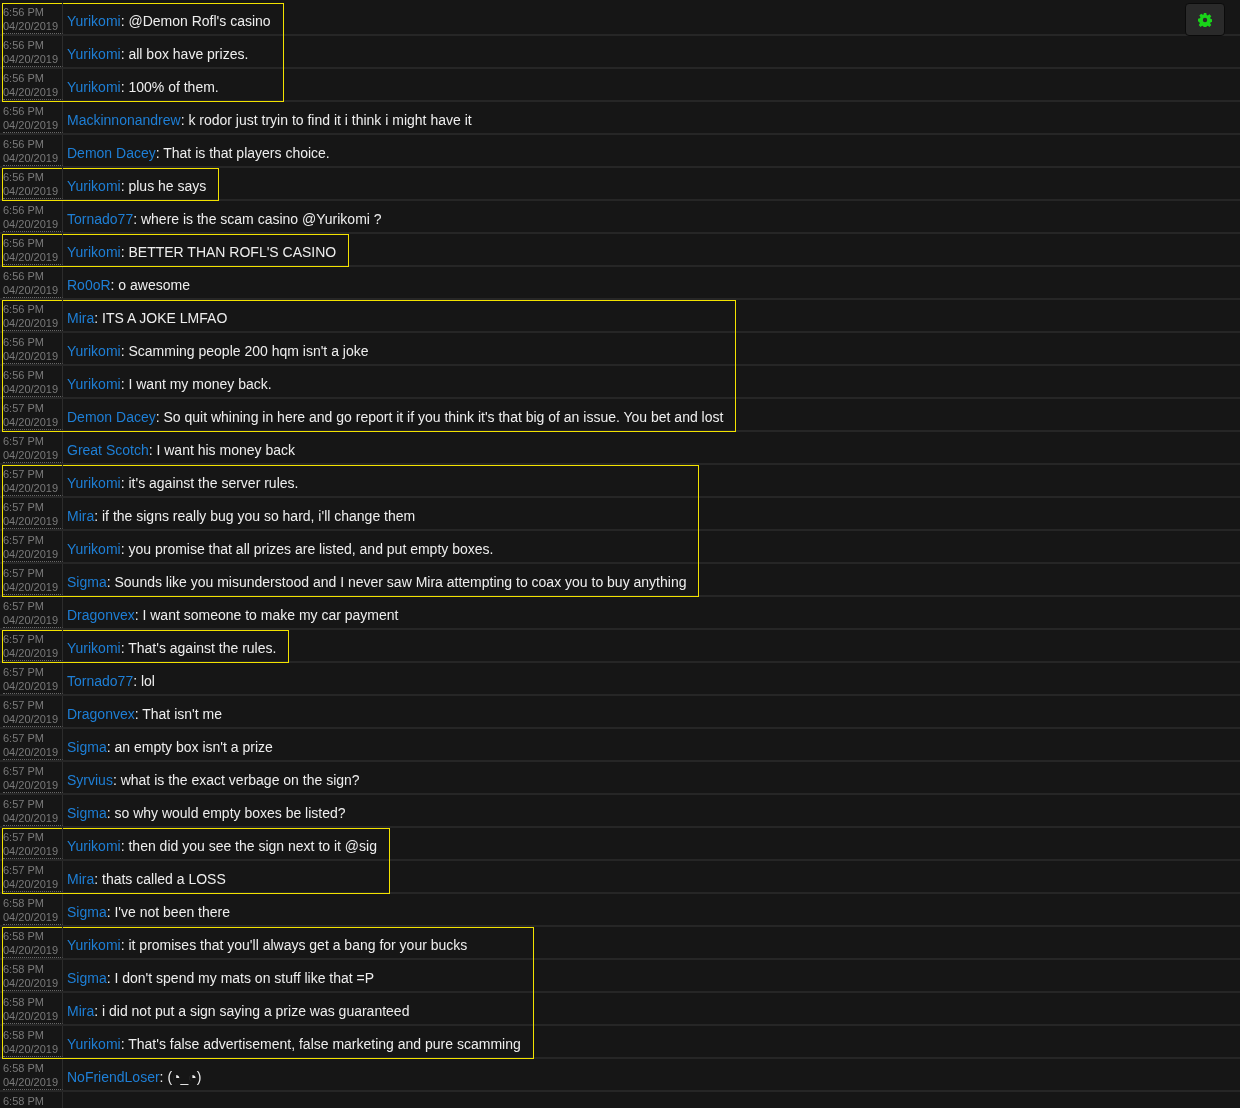  What do you see at coordinates (124, 120) in the screenshot?
I see `username-link: Mackinnonandrew` at bounding box center [124, 120].